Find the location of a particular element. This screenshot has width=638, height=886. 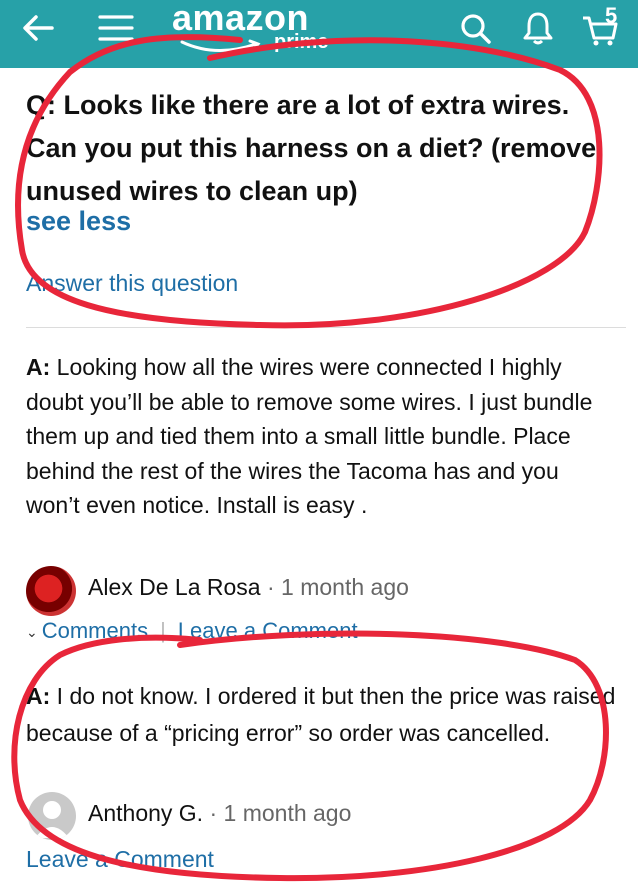

amazon-smile-icon is located at coordinates (220, 46).